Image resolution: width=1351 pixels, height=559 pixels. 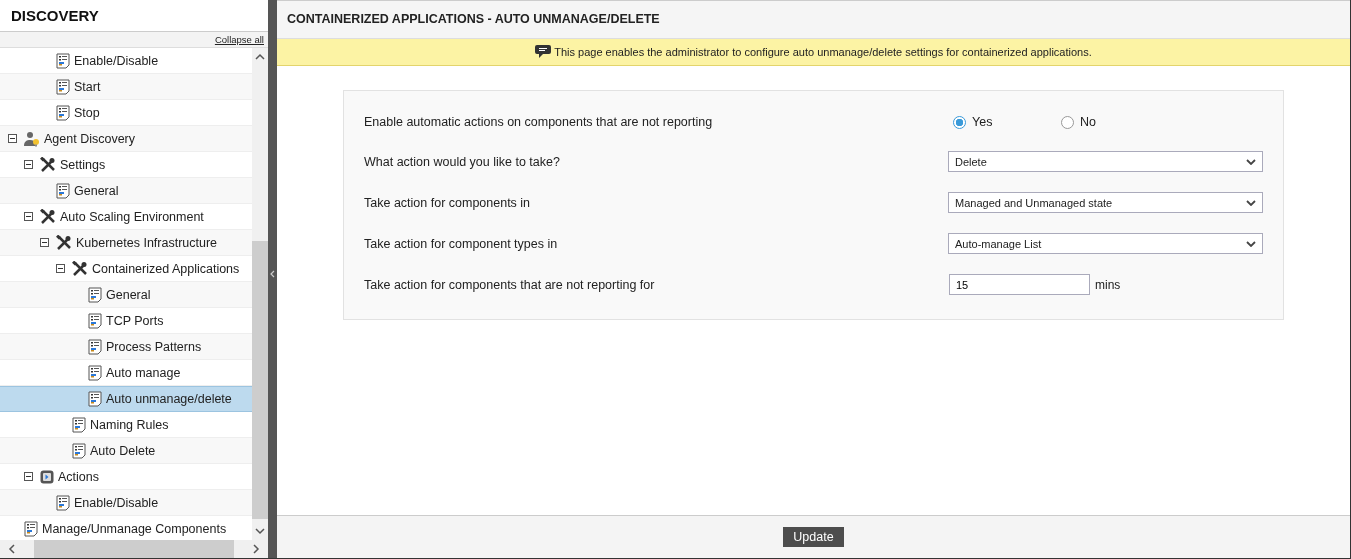 I want to click on collapse-all-link: Collapse all, so click(x=239, y=39).